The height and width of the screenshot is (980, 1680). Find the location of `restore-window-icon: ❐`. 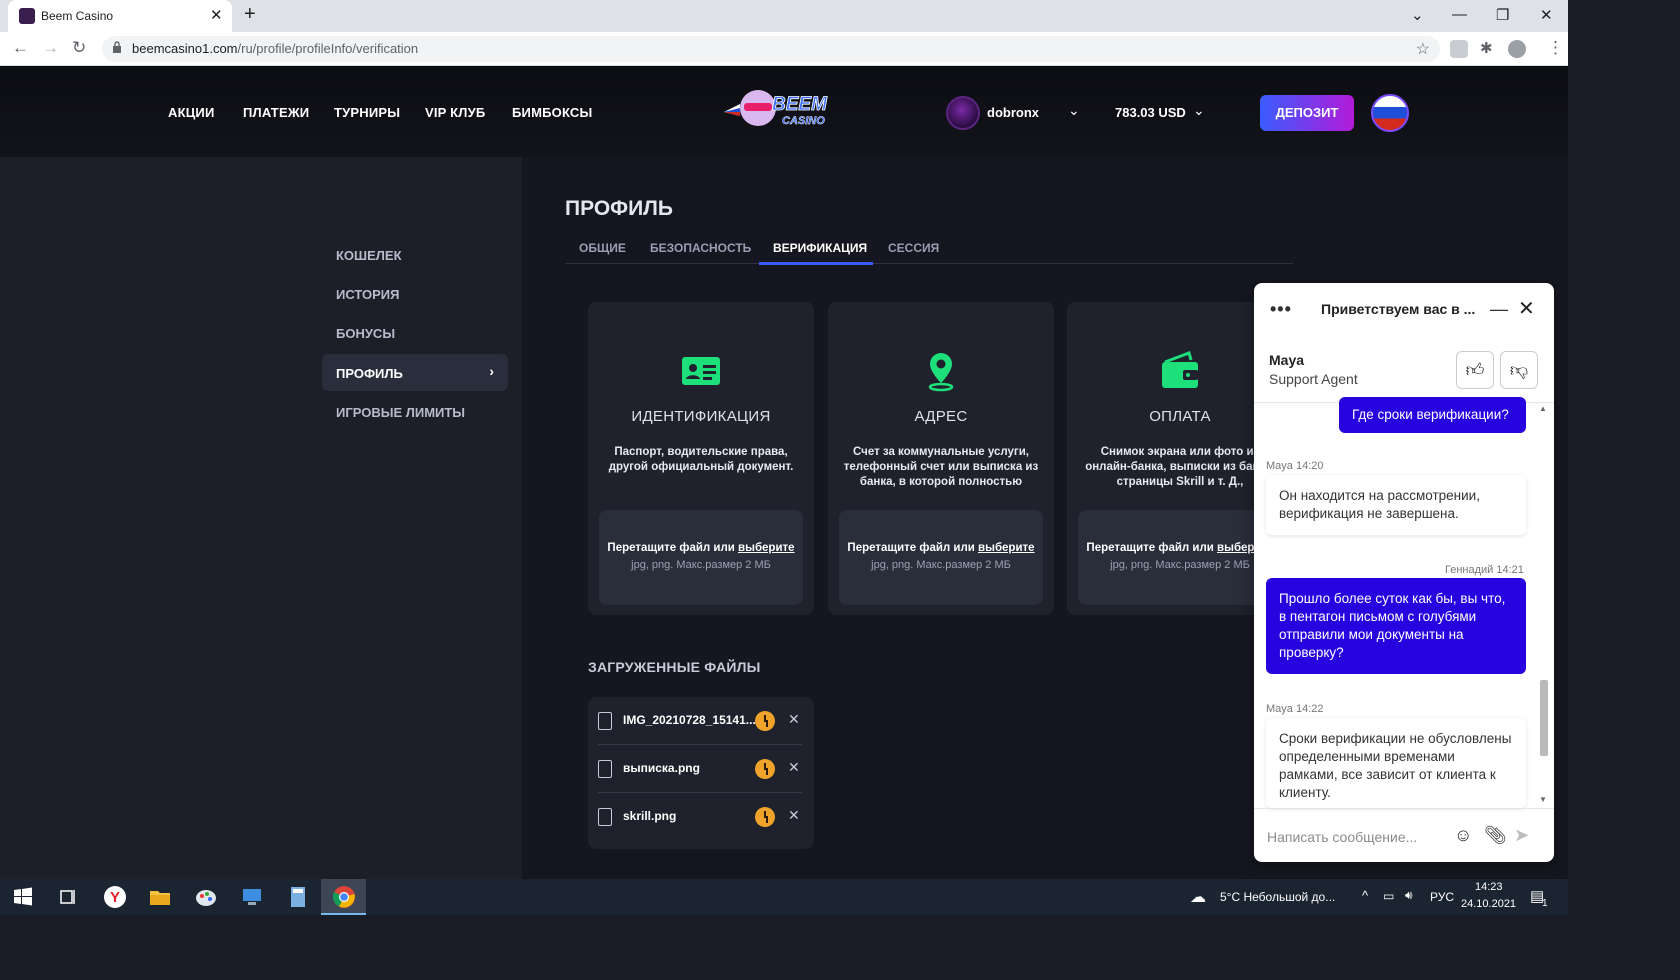

restore-window-icon: ❐ is located at coordinates (1502, 15).